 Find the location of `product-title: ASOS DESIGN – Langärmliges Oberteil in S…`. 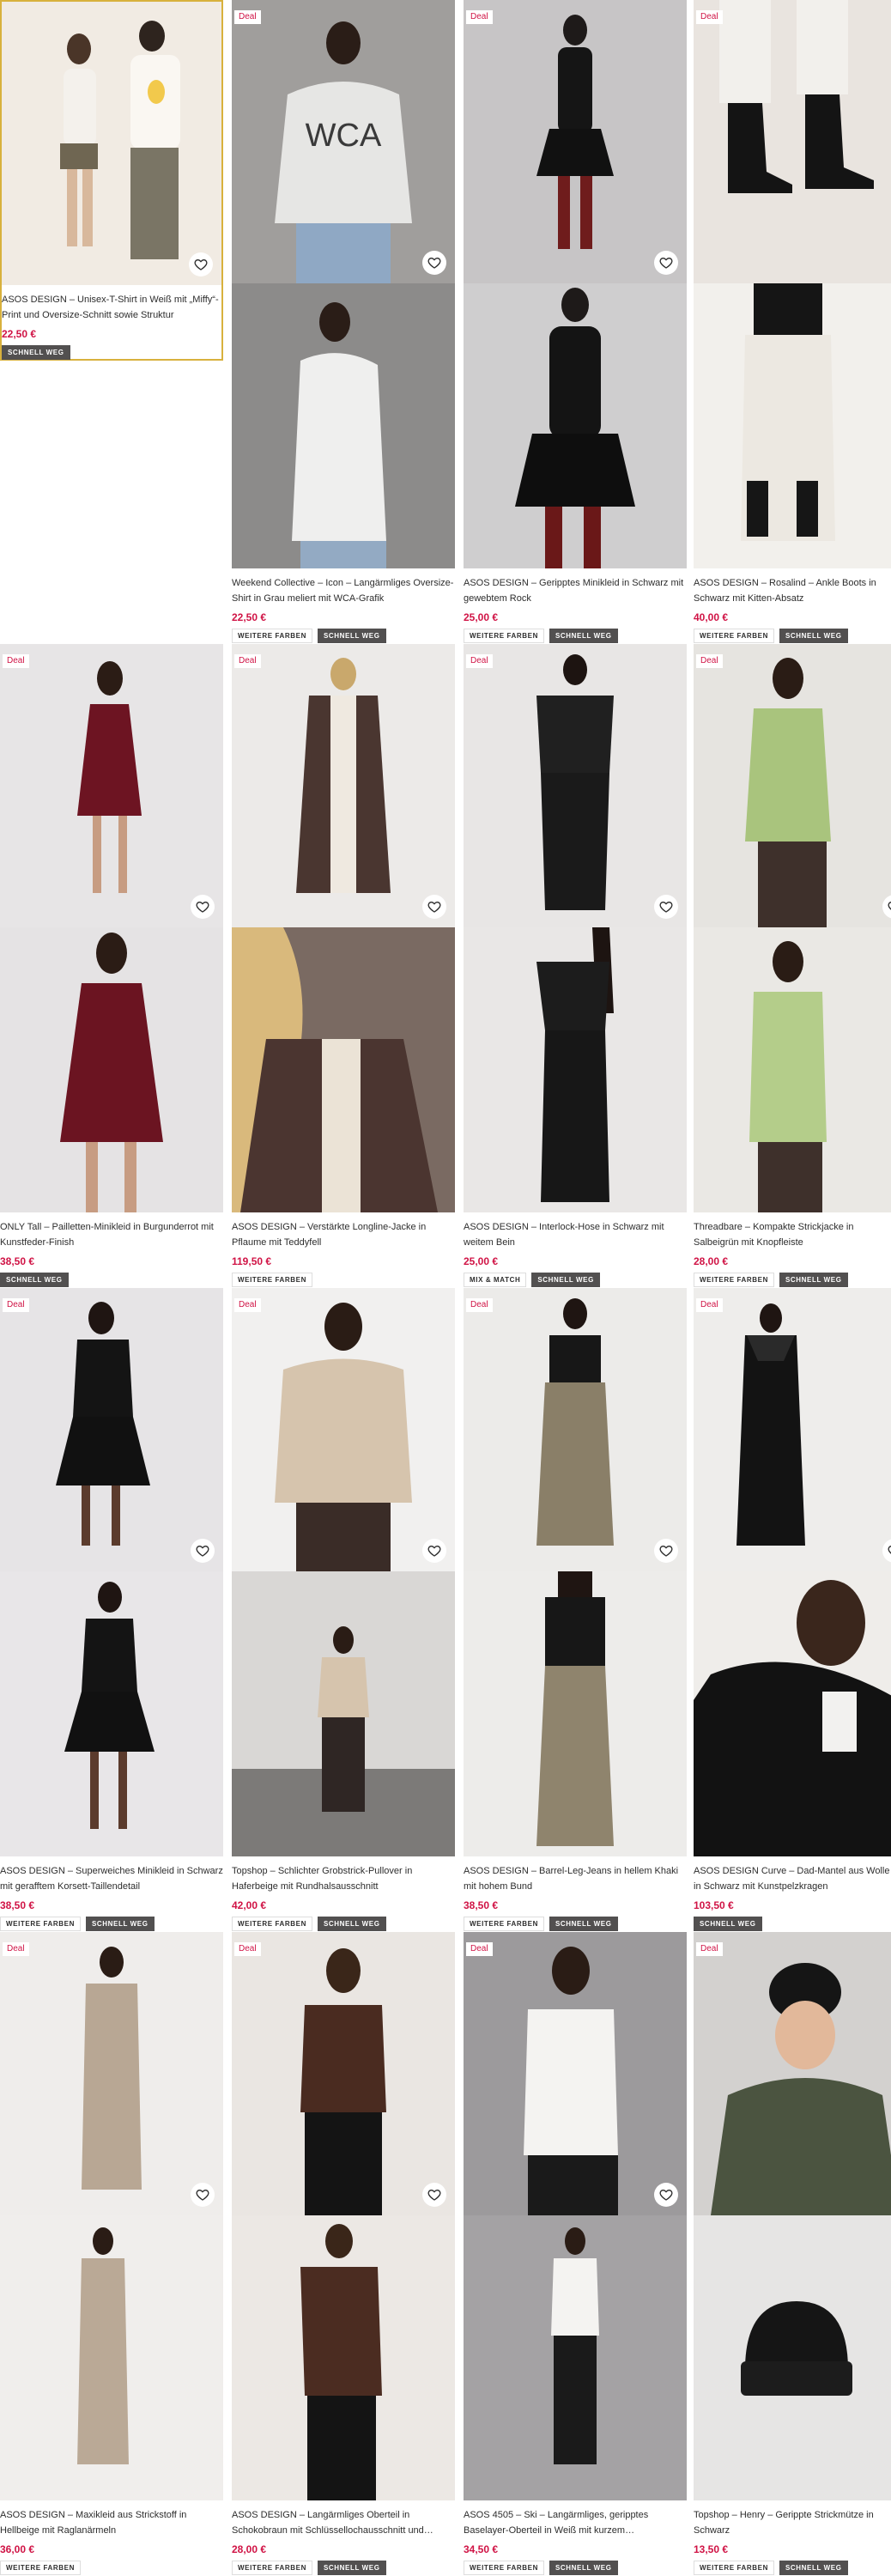

product-title: ASOS DESIGN – Langärmliges Oberteil in S… is located at coordinates (344, 2522).